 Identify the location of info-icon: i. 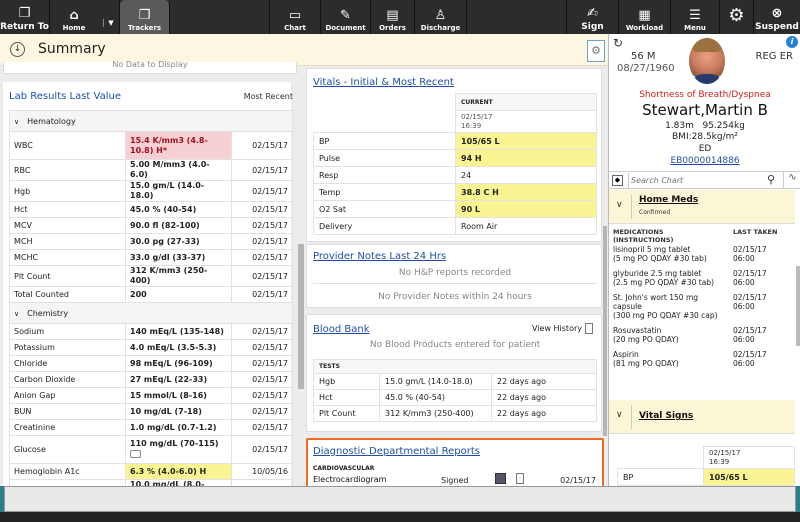
(792, 42).